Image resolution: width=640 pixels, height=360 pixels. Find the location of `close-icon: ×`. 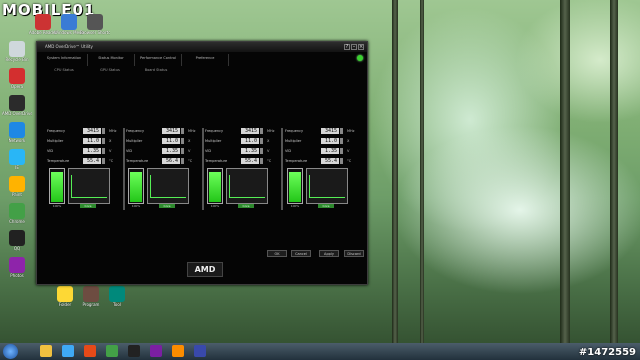

close-icon: × is located at coordinates (361, 47).